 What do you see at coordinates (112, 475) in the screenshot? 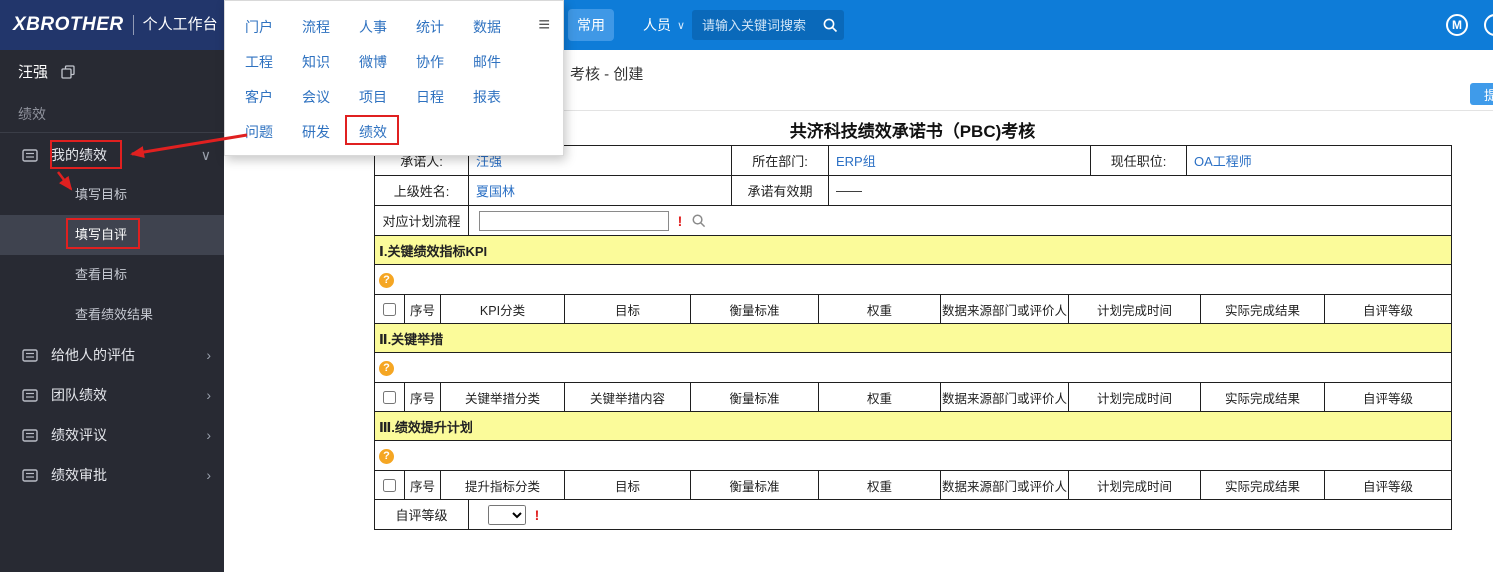
I see `sidebar-item-performance-approval: 绩效审批 ›` at bounding box center [112, 475].